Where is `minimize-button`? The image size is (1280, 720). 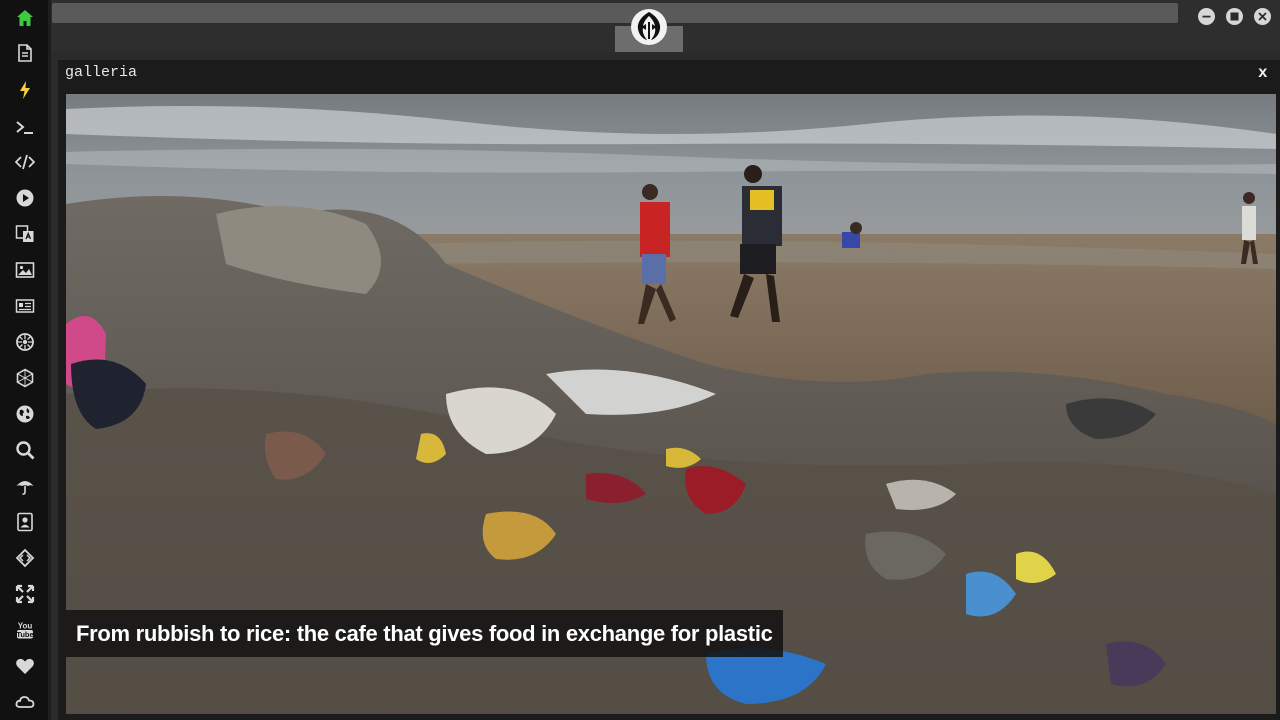
minimize-button is located at coordinates (1206, 16).